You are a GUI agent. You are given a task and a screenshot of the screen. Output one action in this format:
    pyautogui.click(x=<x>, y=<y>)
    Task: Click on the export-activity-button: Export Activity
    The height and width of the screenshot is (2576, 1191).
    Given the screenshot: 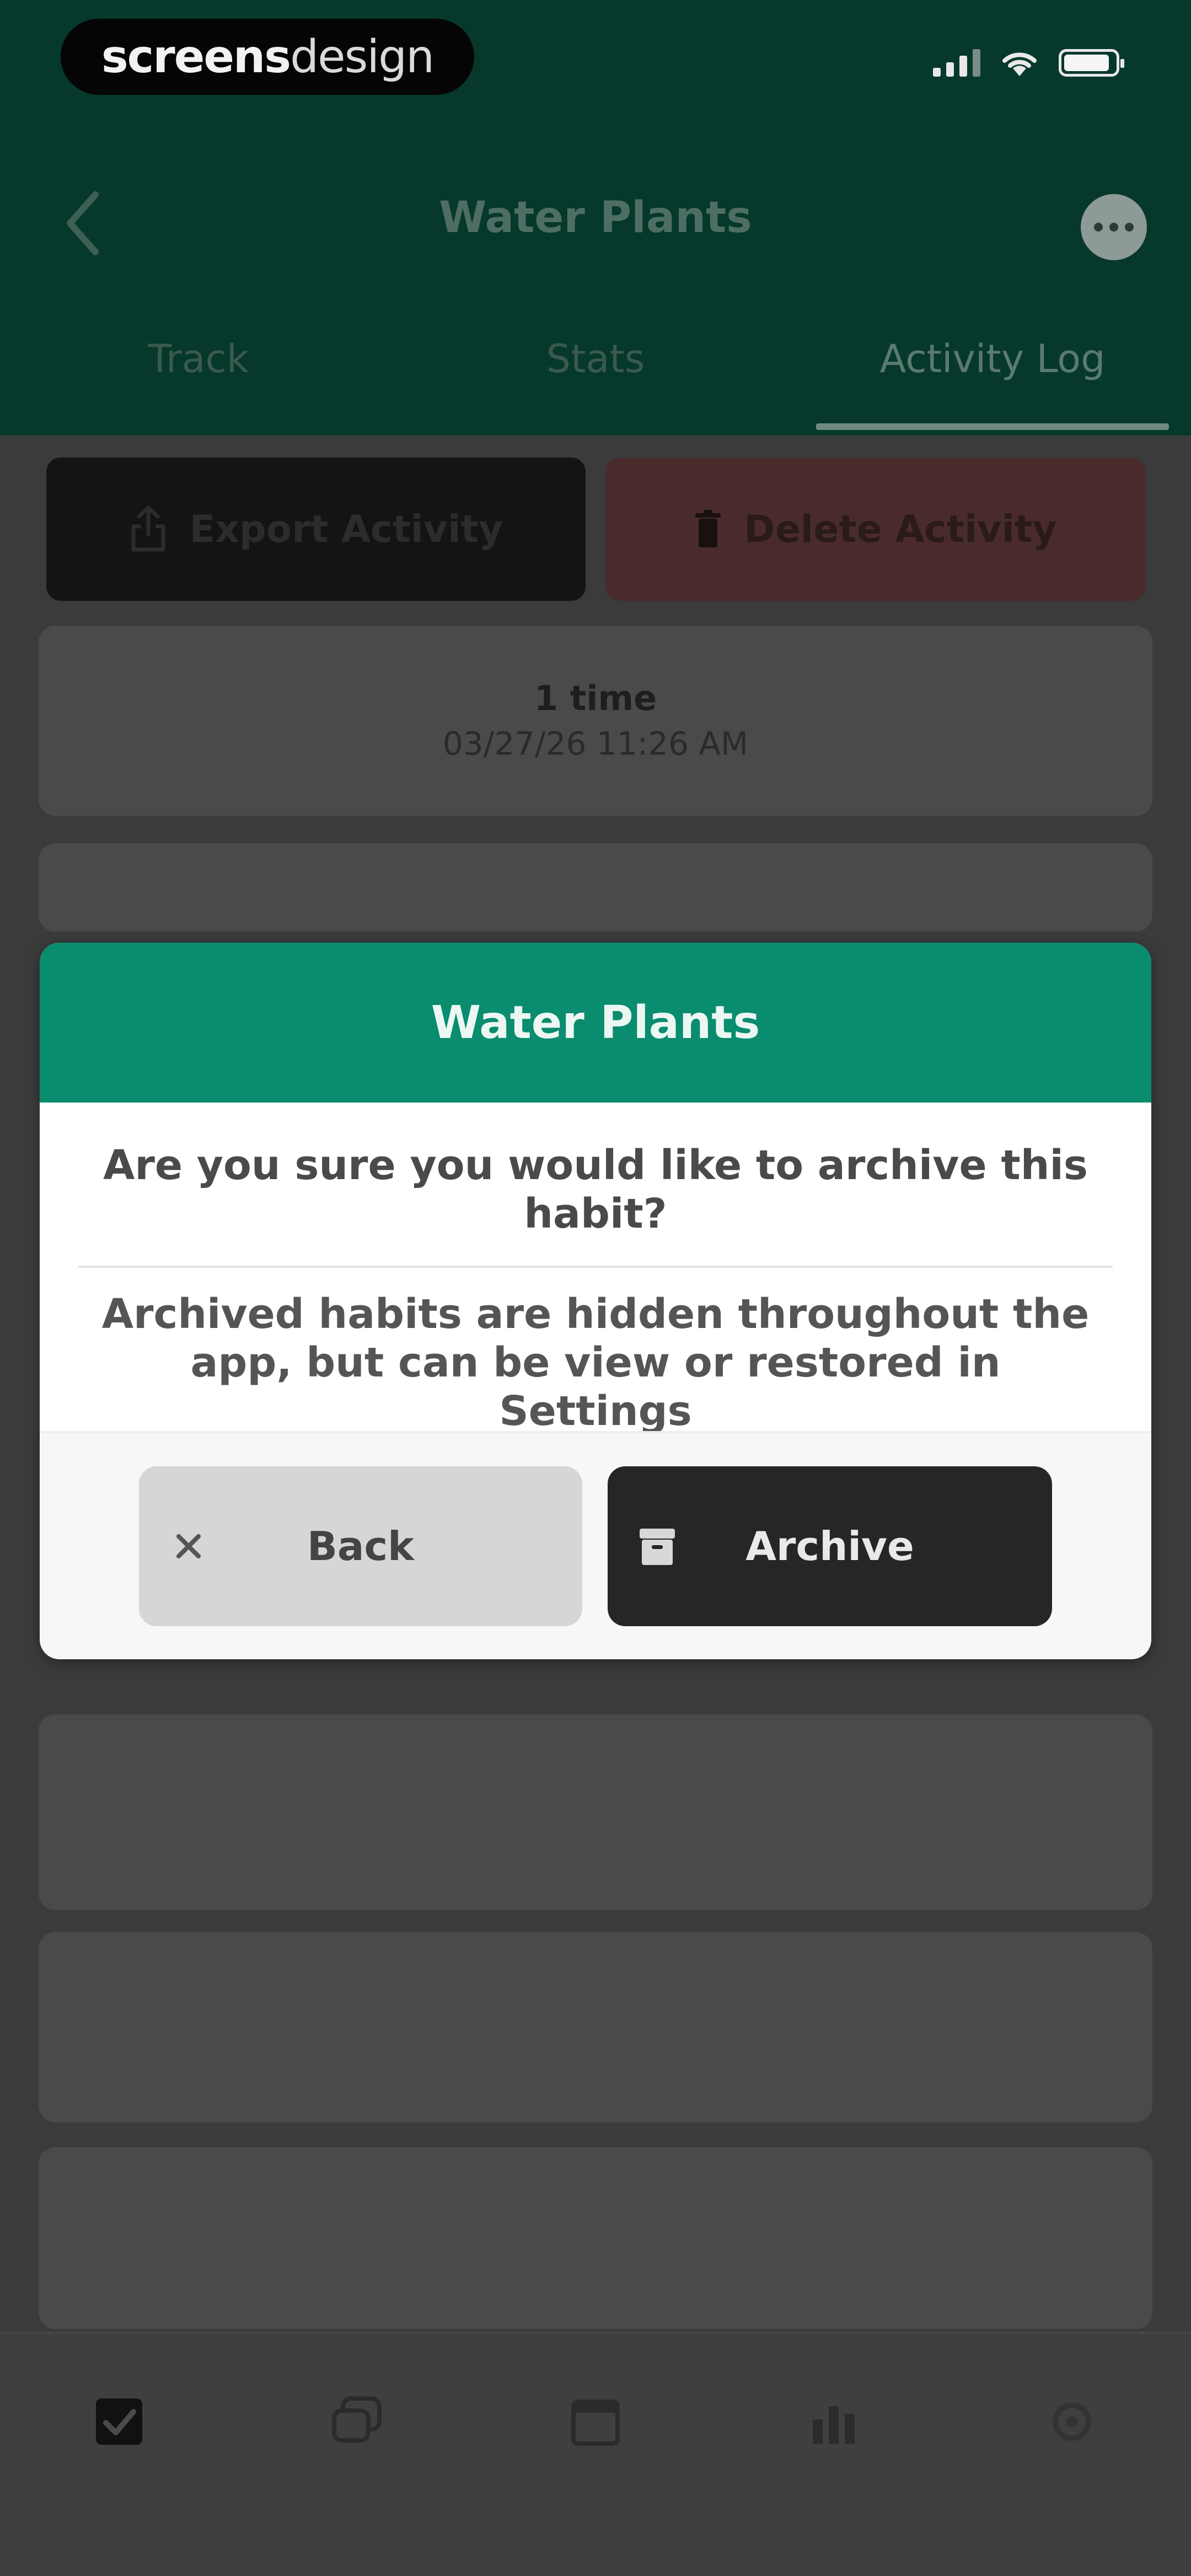 What is the action you would take?
    pyautogui.click(x=316, y=529)
    